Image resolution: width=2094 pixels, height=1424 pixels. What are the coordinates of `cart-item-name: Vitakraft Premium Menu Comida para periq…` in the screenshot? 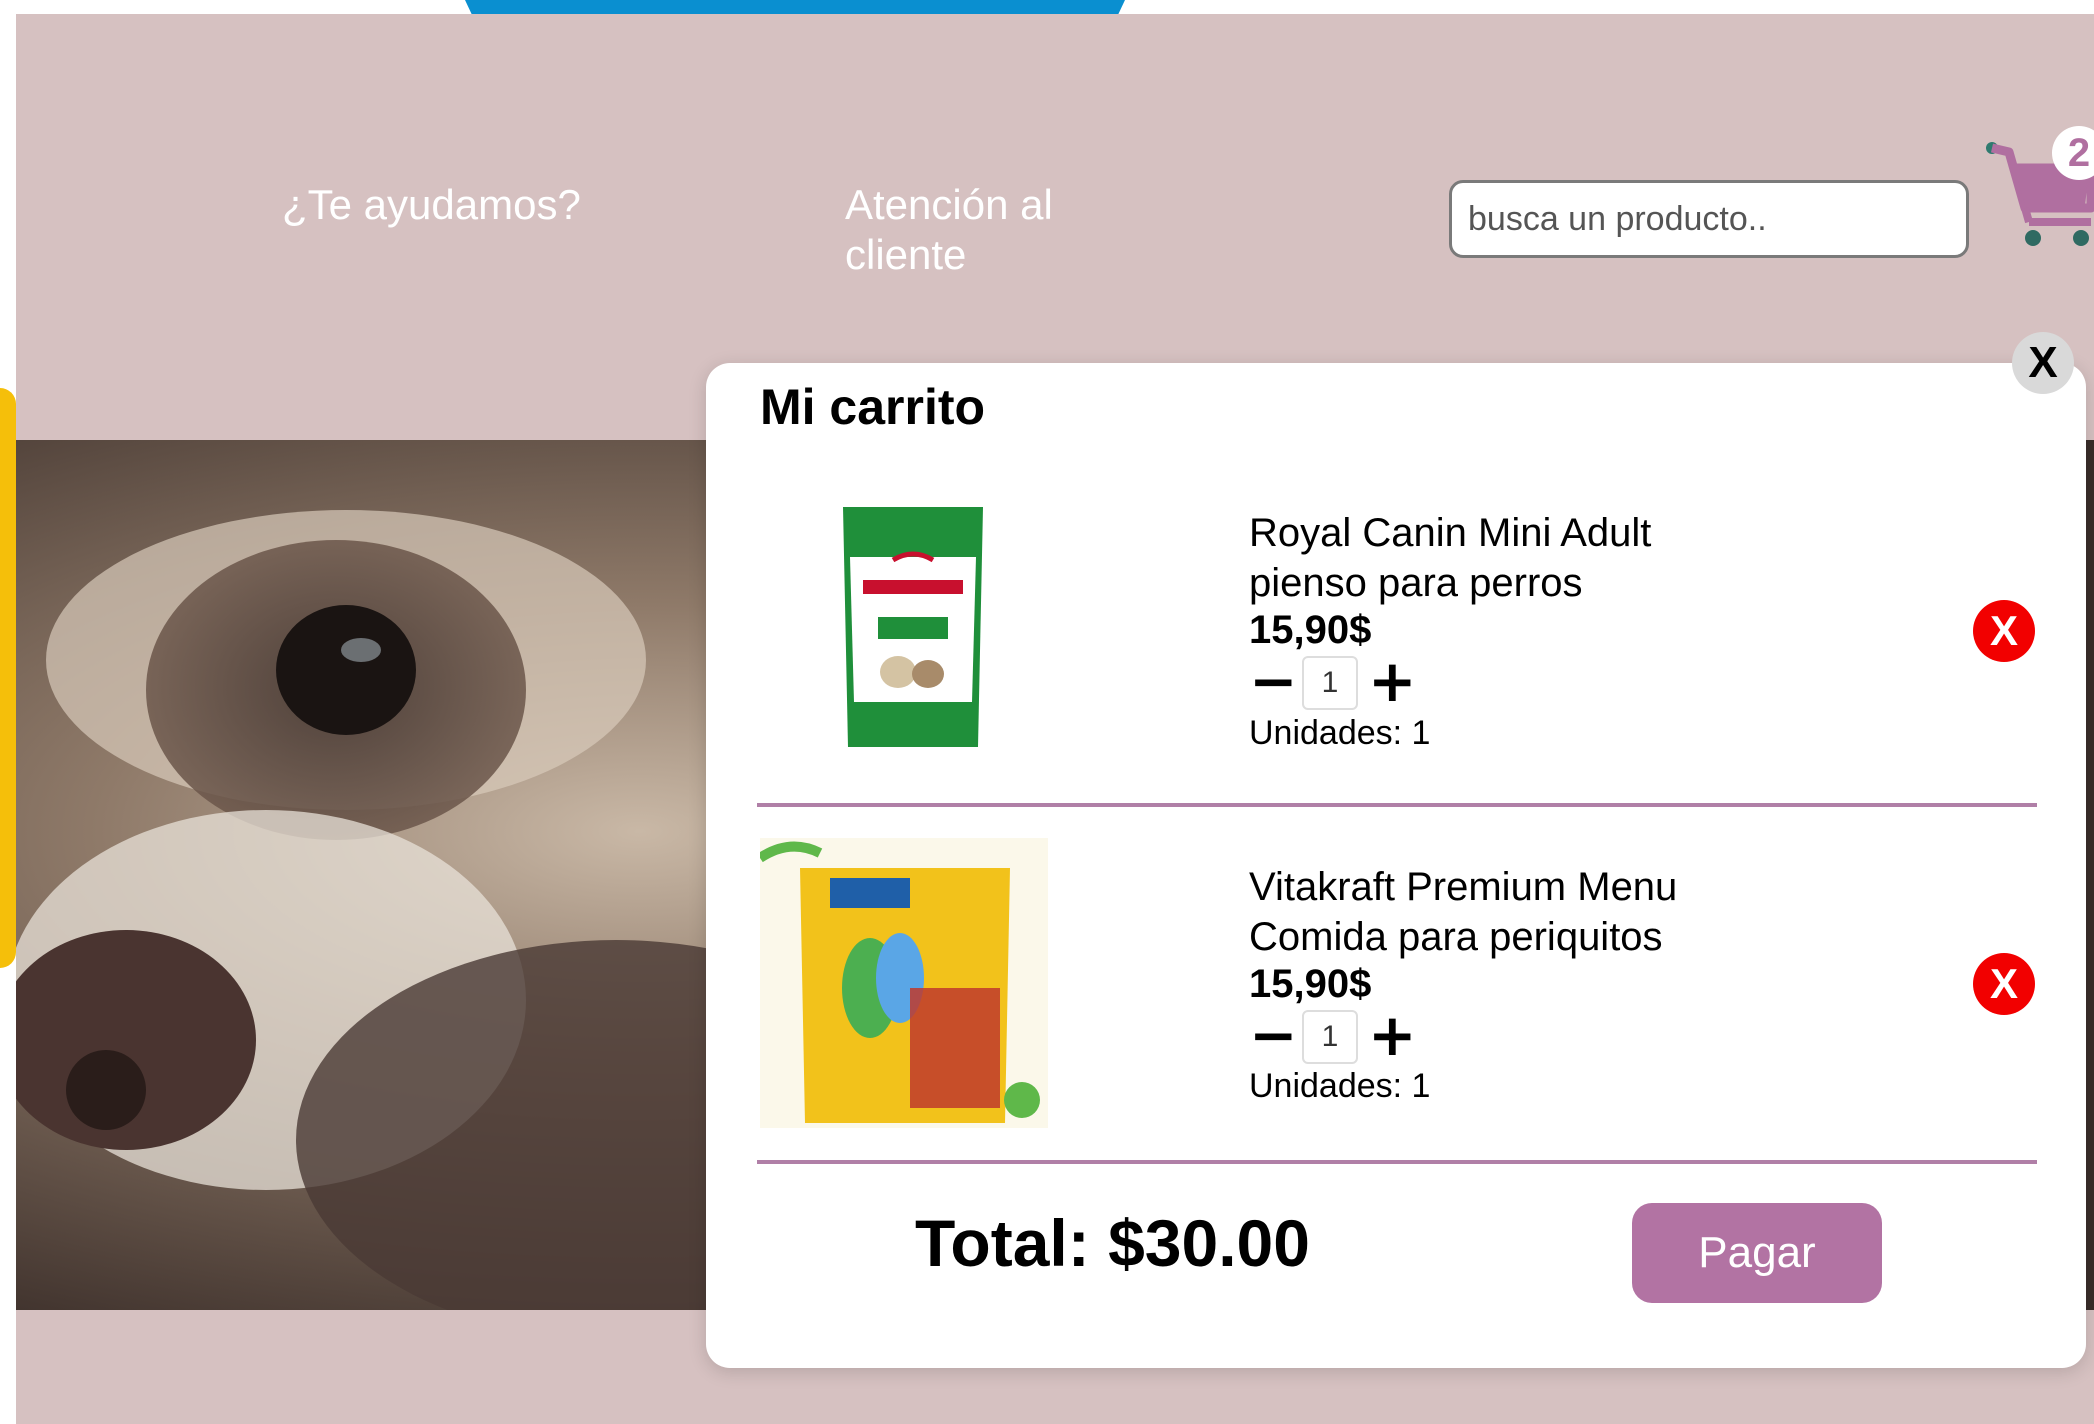 It's located at (1463, 912).